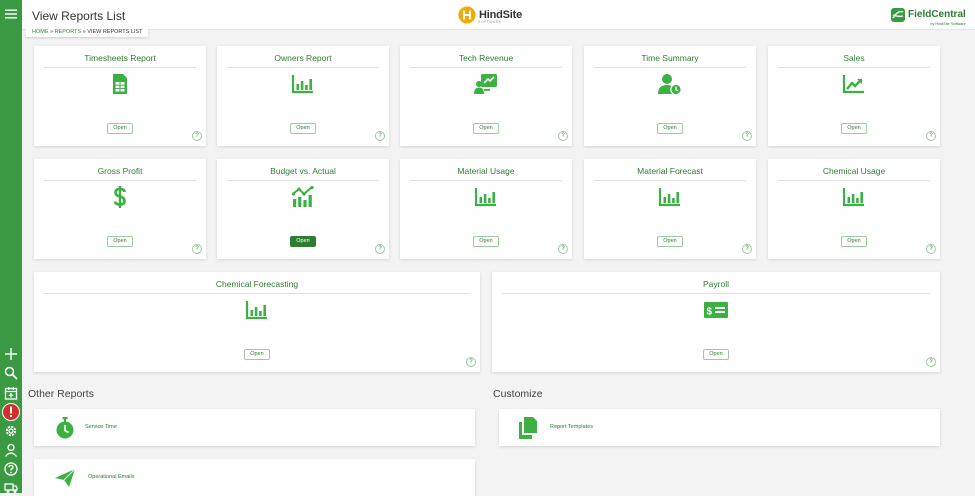 The width and height of the screenshot is (975, 496). Describe the element at coordinates (11, 373) in the screenshot. I see `search-icon` at that location.